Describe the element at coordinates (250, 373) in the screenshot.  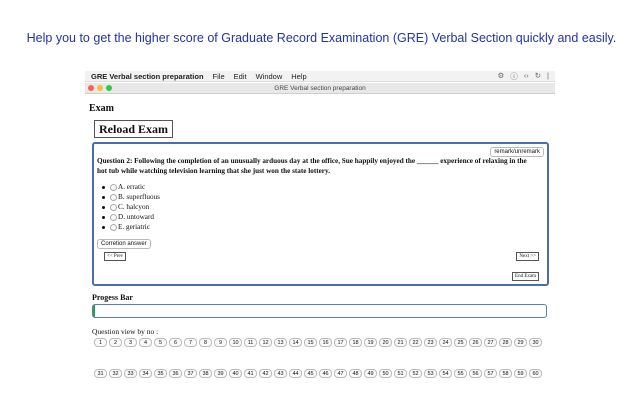
I see `question-number-button: 41` at that location.